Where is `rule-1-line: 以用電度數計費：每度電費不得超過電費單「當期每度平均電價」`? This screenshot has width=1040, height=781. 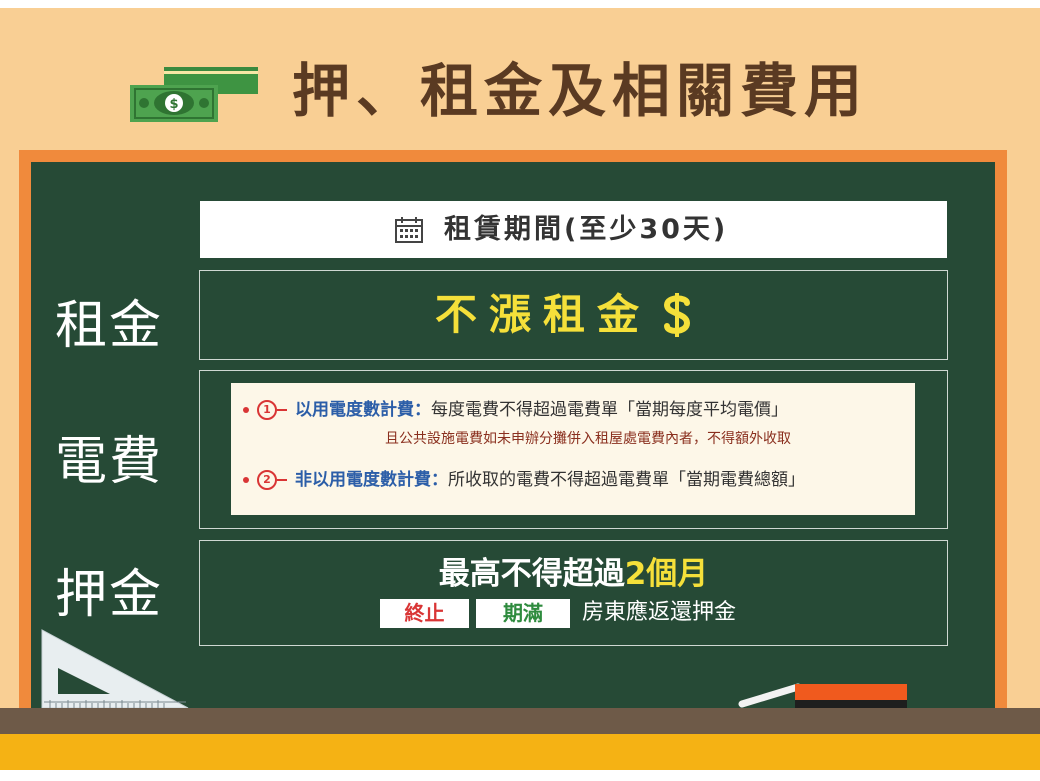
rule-1-line: 以用電度數計費：每度電費不得超過電費單「當期每度平均電價」 is located at coordinates (541, 410).